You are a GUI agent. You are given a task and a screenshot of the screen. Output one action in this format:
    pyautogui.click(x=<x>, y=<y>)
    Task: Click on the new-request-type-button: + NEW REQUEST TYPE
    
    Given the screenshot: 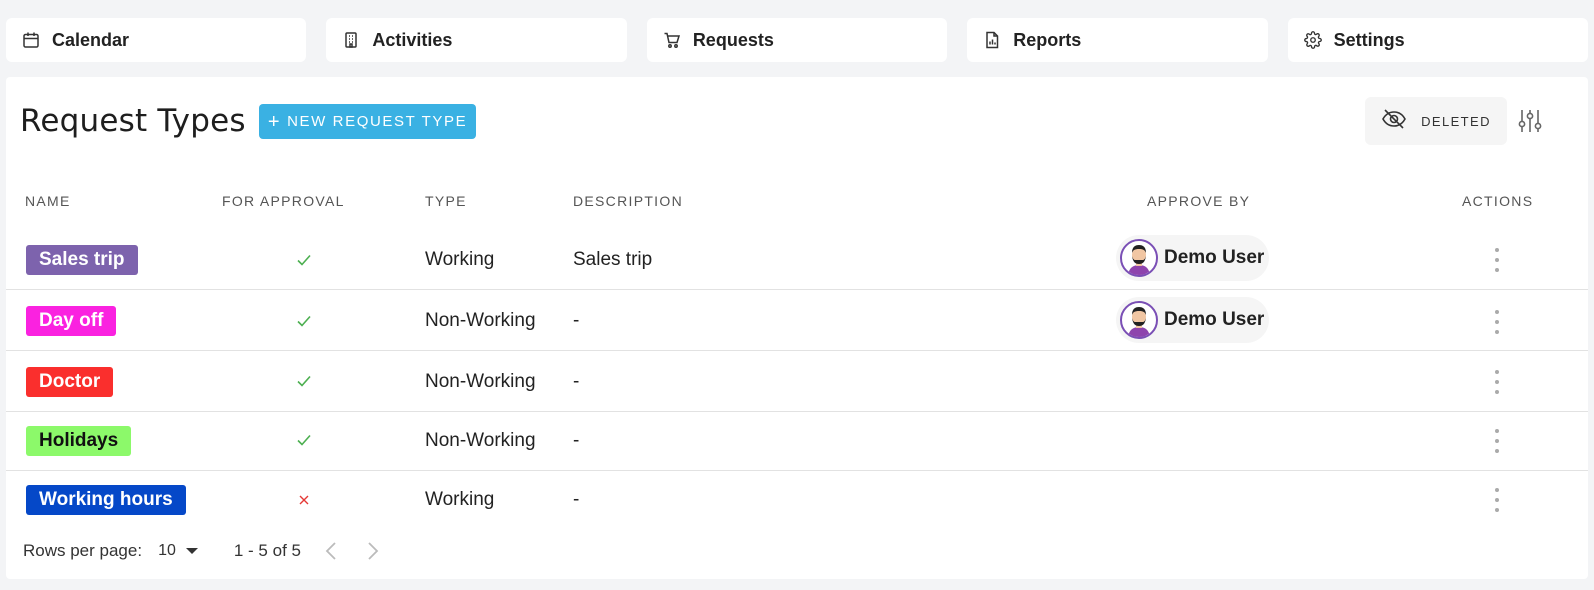 What is the action you would take?
    pyautogui.click(x=367, y=121)
    